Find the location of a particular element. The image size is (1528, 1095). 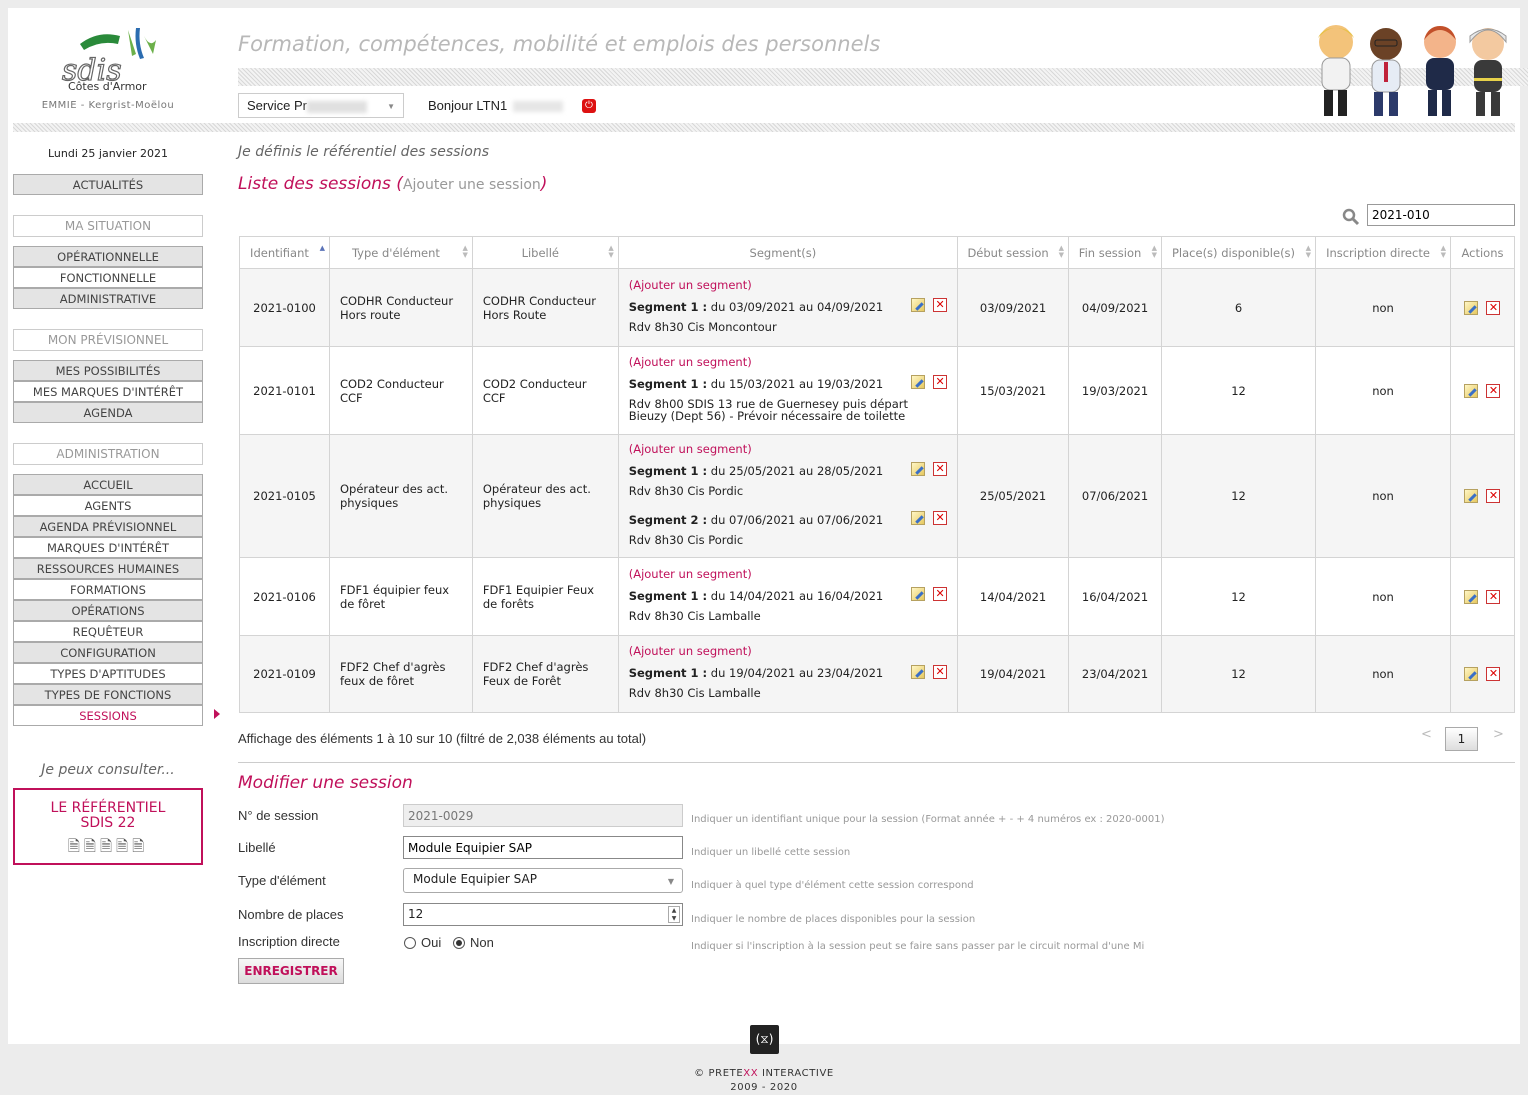

logo-subtitle: EMMIE - Kergrist-Moëlou is located at coordinates (108, 105).